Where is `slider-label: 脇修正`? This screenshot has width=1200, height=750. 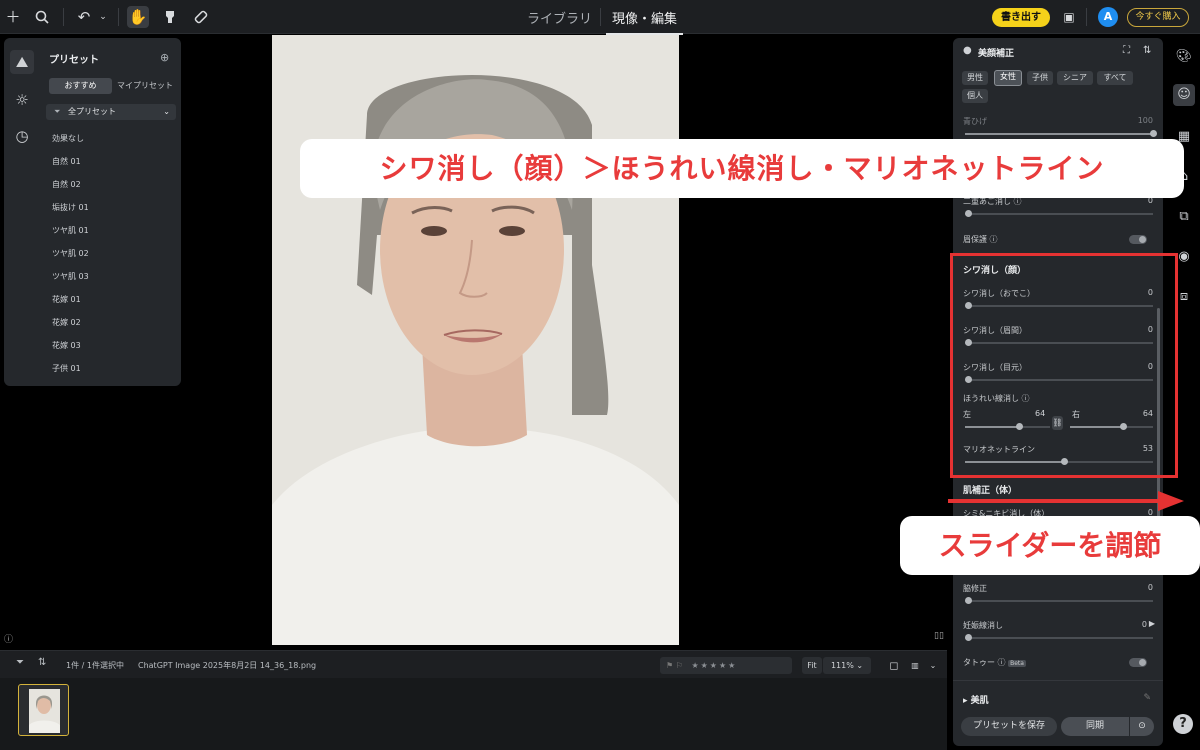
slider-label: 脇修正 is located at coordinates (975, 588).